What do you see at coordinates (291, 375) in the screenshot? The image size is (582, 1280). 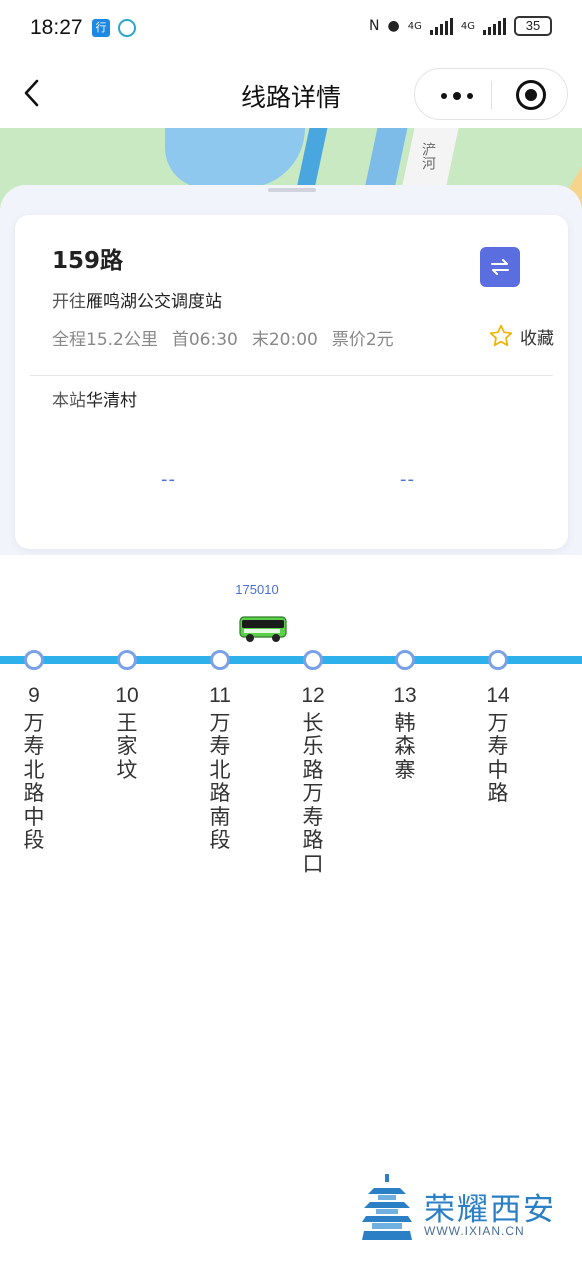 I see `card-divider` at bounding box center [291, 375].